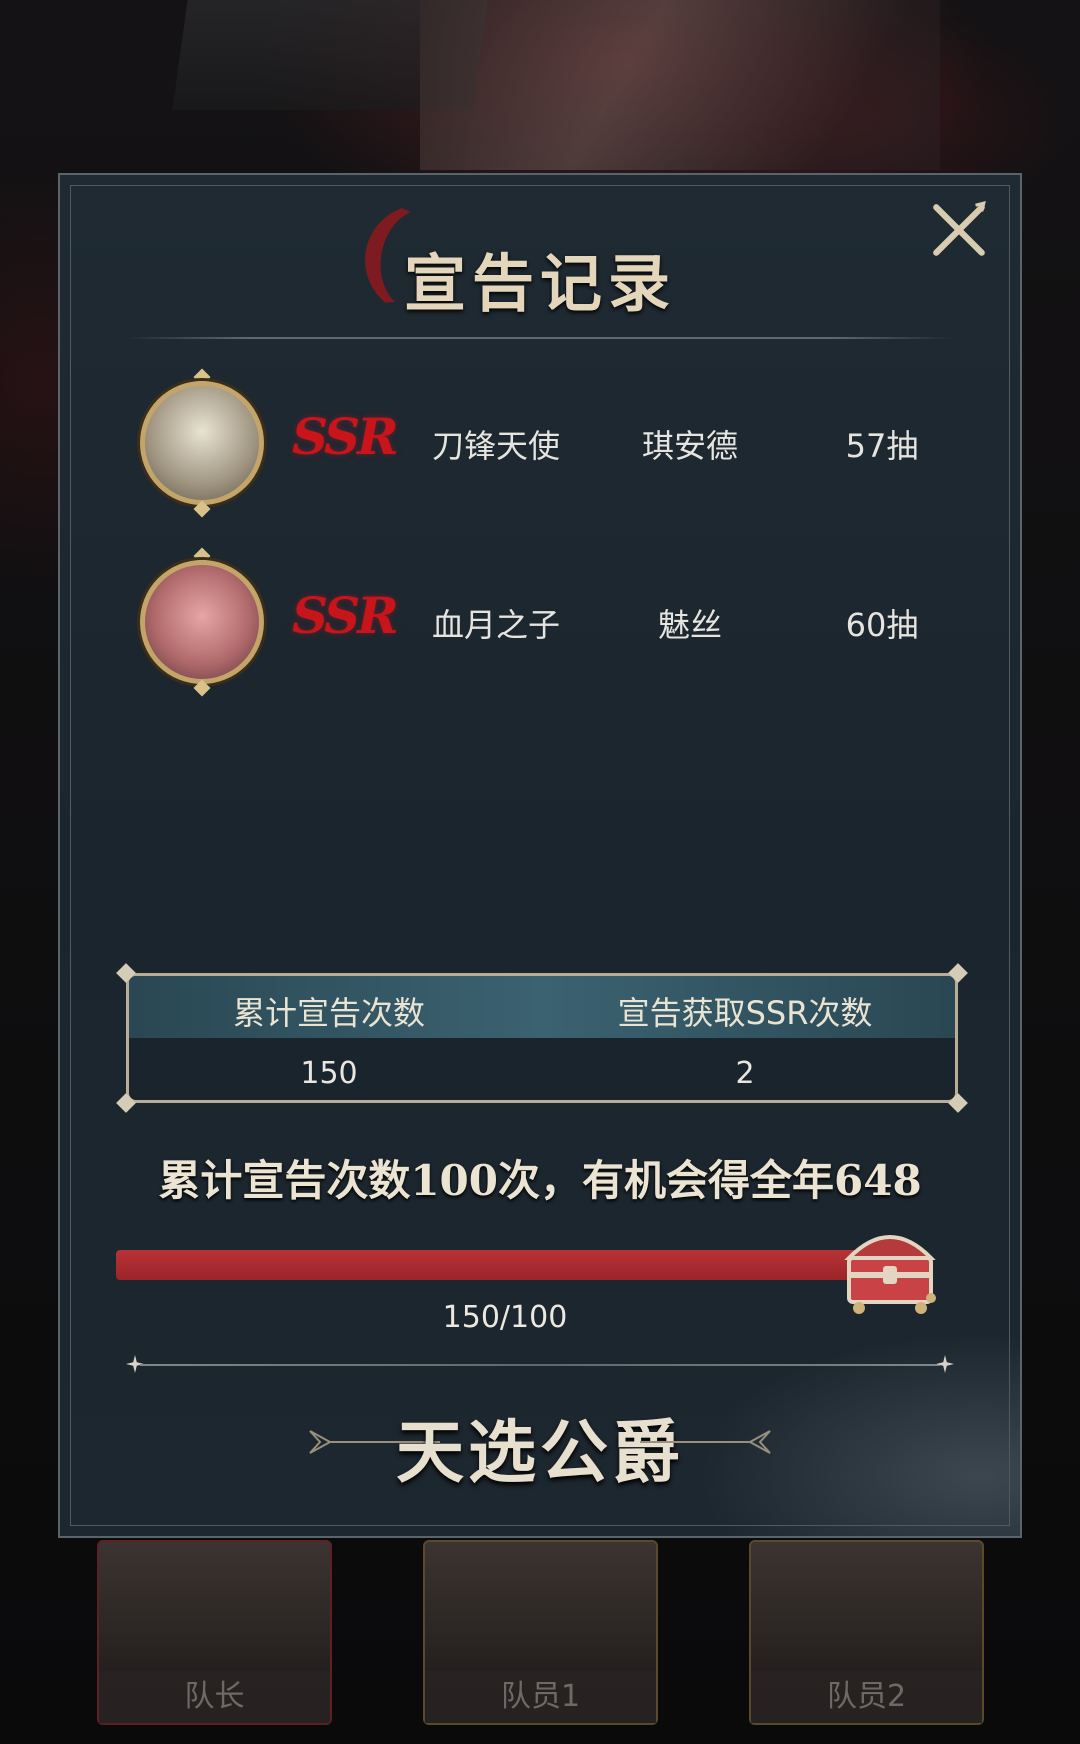  I want to click on progress-text: 150/100, so click(505, 1317).